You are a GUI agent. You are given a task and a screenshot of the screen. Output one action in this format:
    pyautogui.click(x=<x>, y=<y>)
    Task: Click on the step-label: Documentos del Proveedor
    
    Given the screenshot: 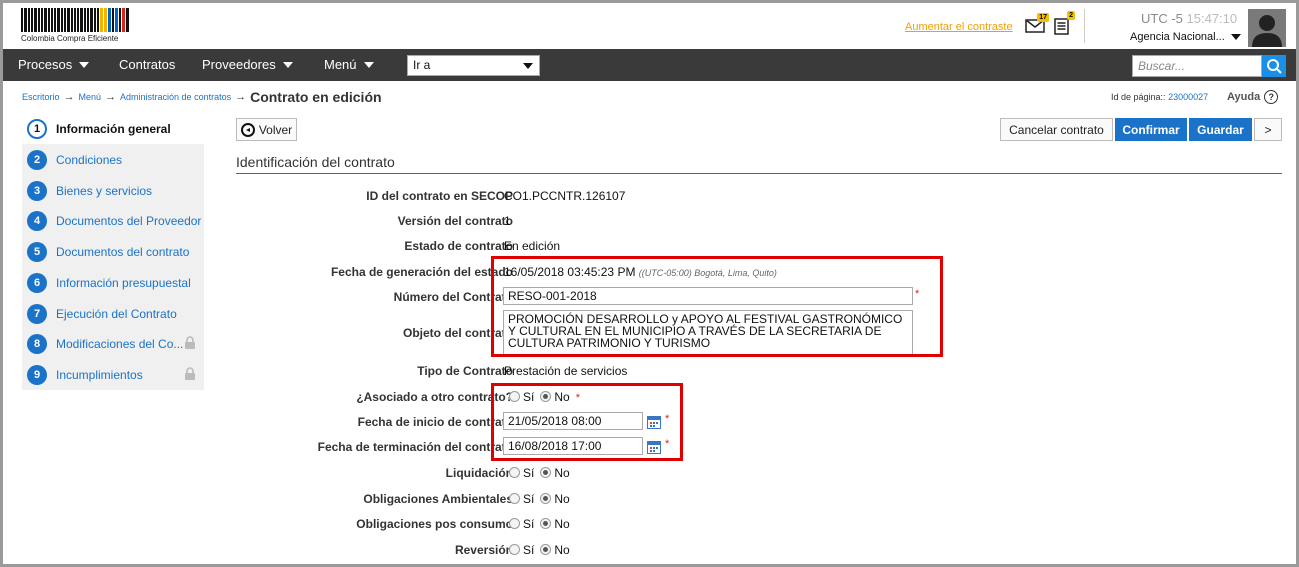 What is the action you would take?
    pyautogui.click(x=129, y=220)
    